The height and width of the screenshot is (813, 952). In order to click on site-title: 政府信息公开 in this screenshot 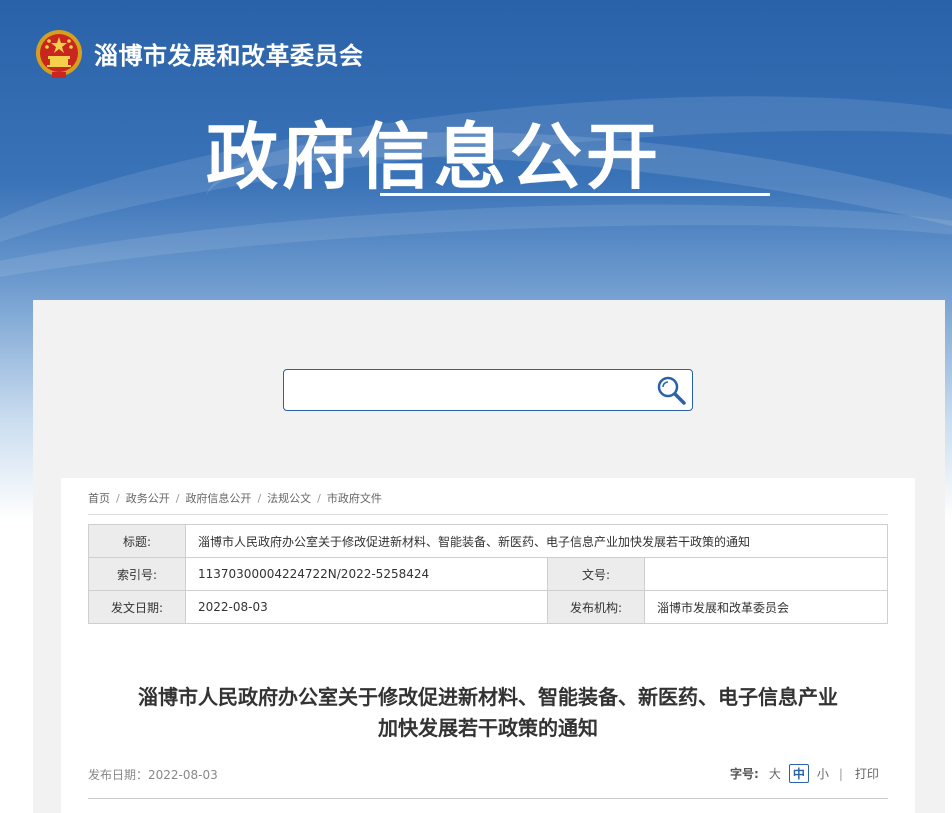, I will do `click(434, 157)`.